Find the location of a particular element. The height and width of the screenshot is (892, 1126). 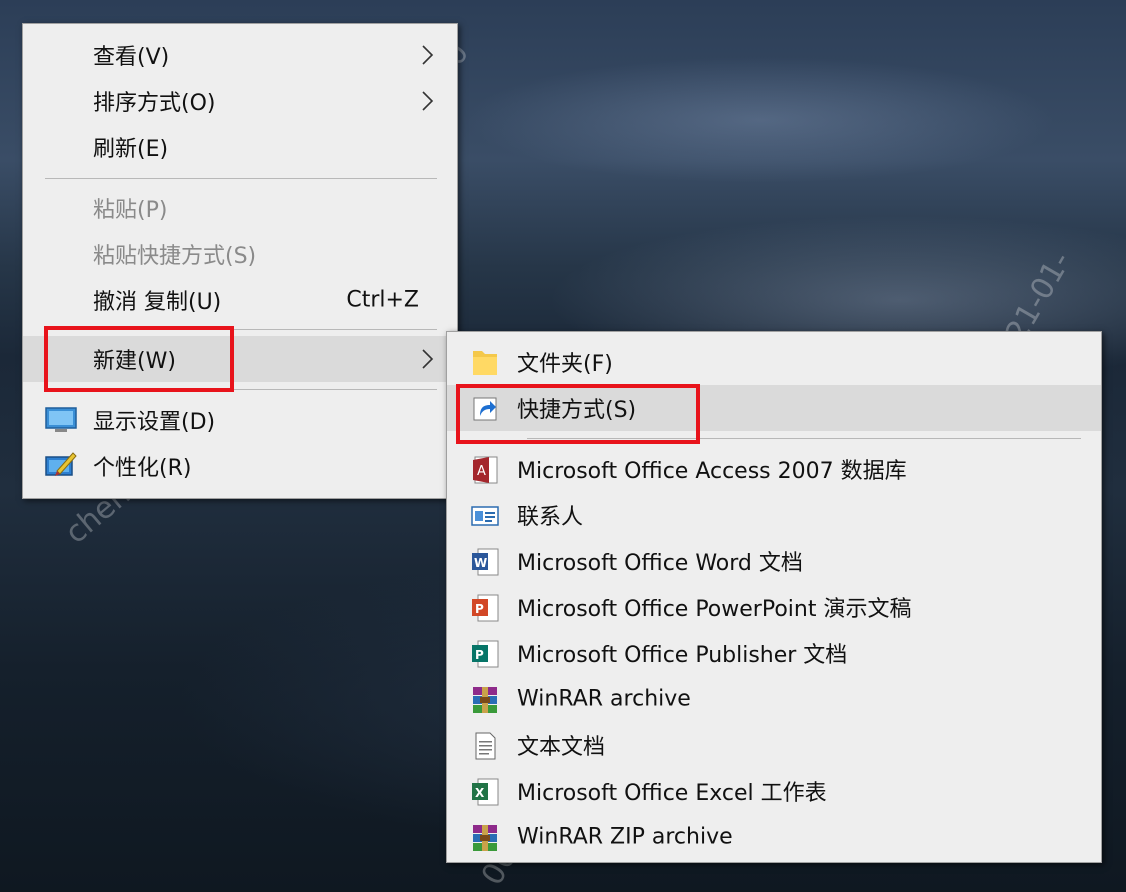

contact-icon is located at coordinates (485, 516).